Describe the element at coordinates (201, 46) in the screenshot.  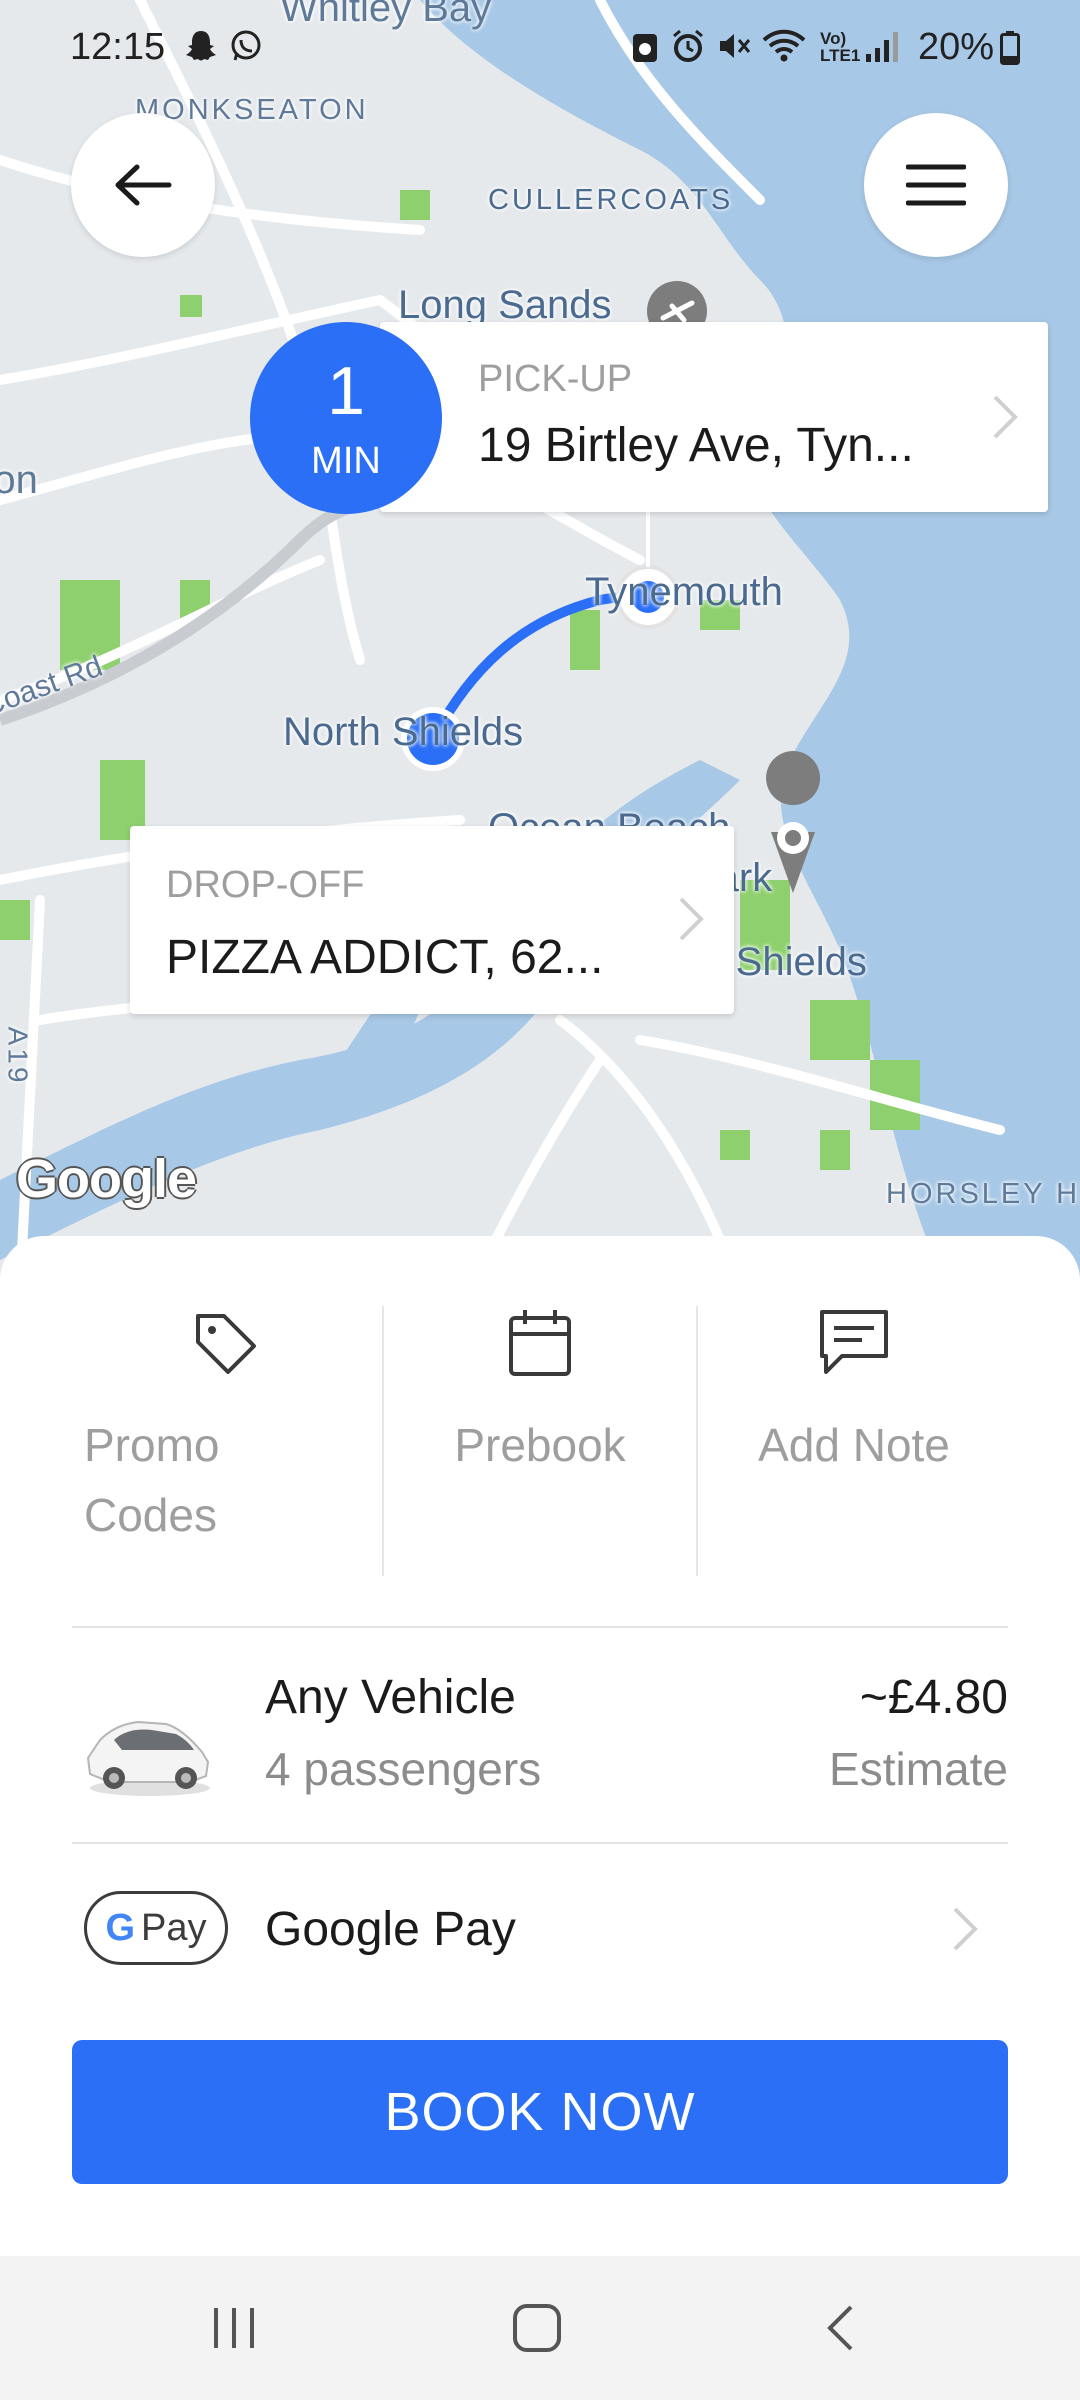
I see `snapchat-icon` at that location.